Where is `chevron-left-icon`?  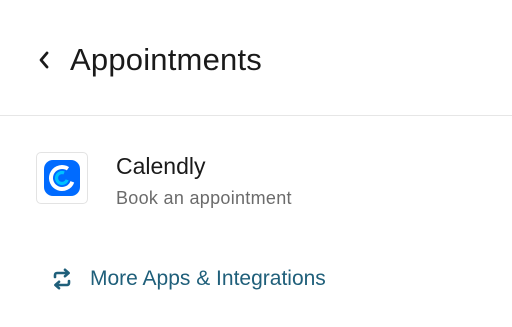 chevron-left-icon is located at coordinates (44, 60).